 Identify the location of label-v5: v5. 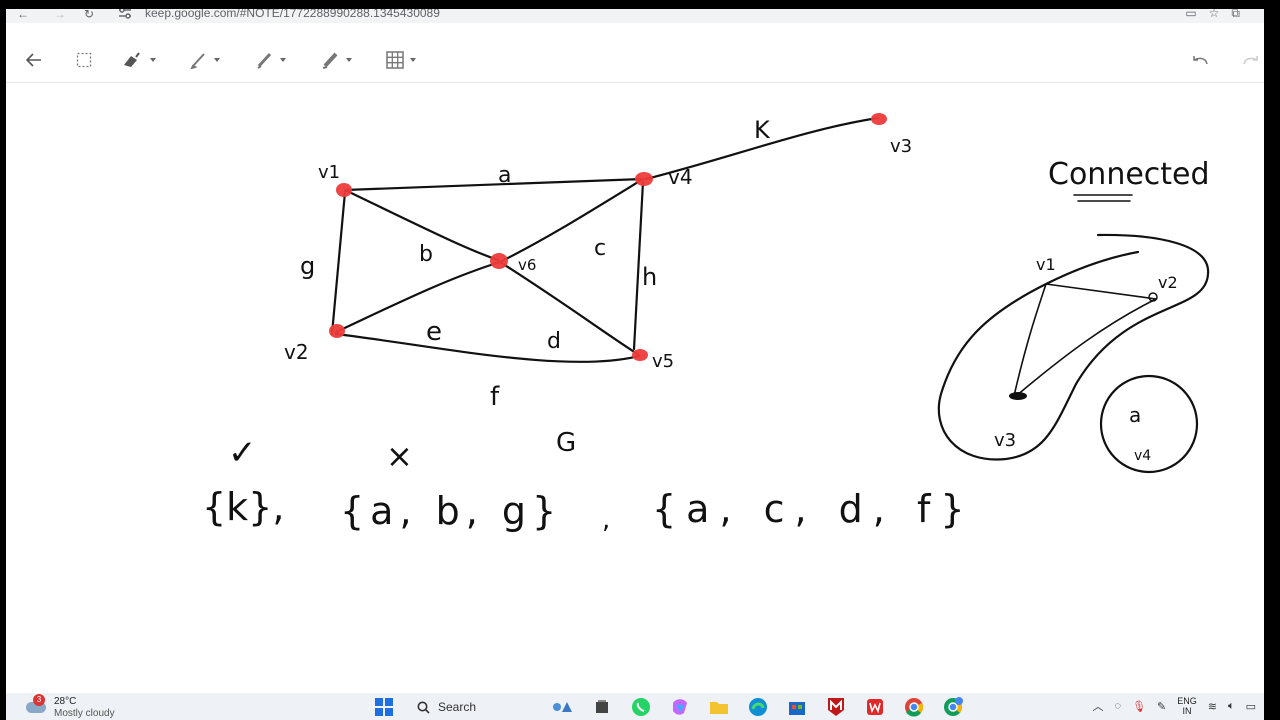
(663, 361).